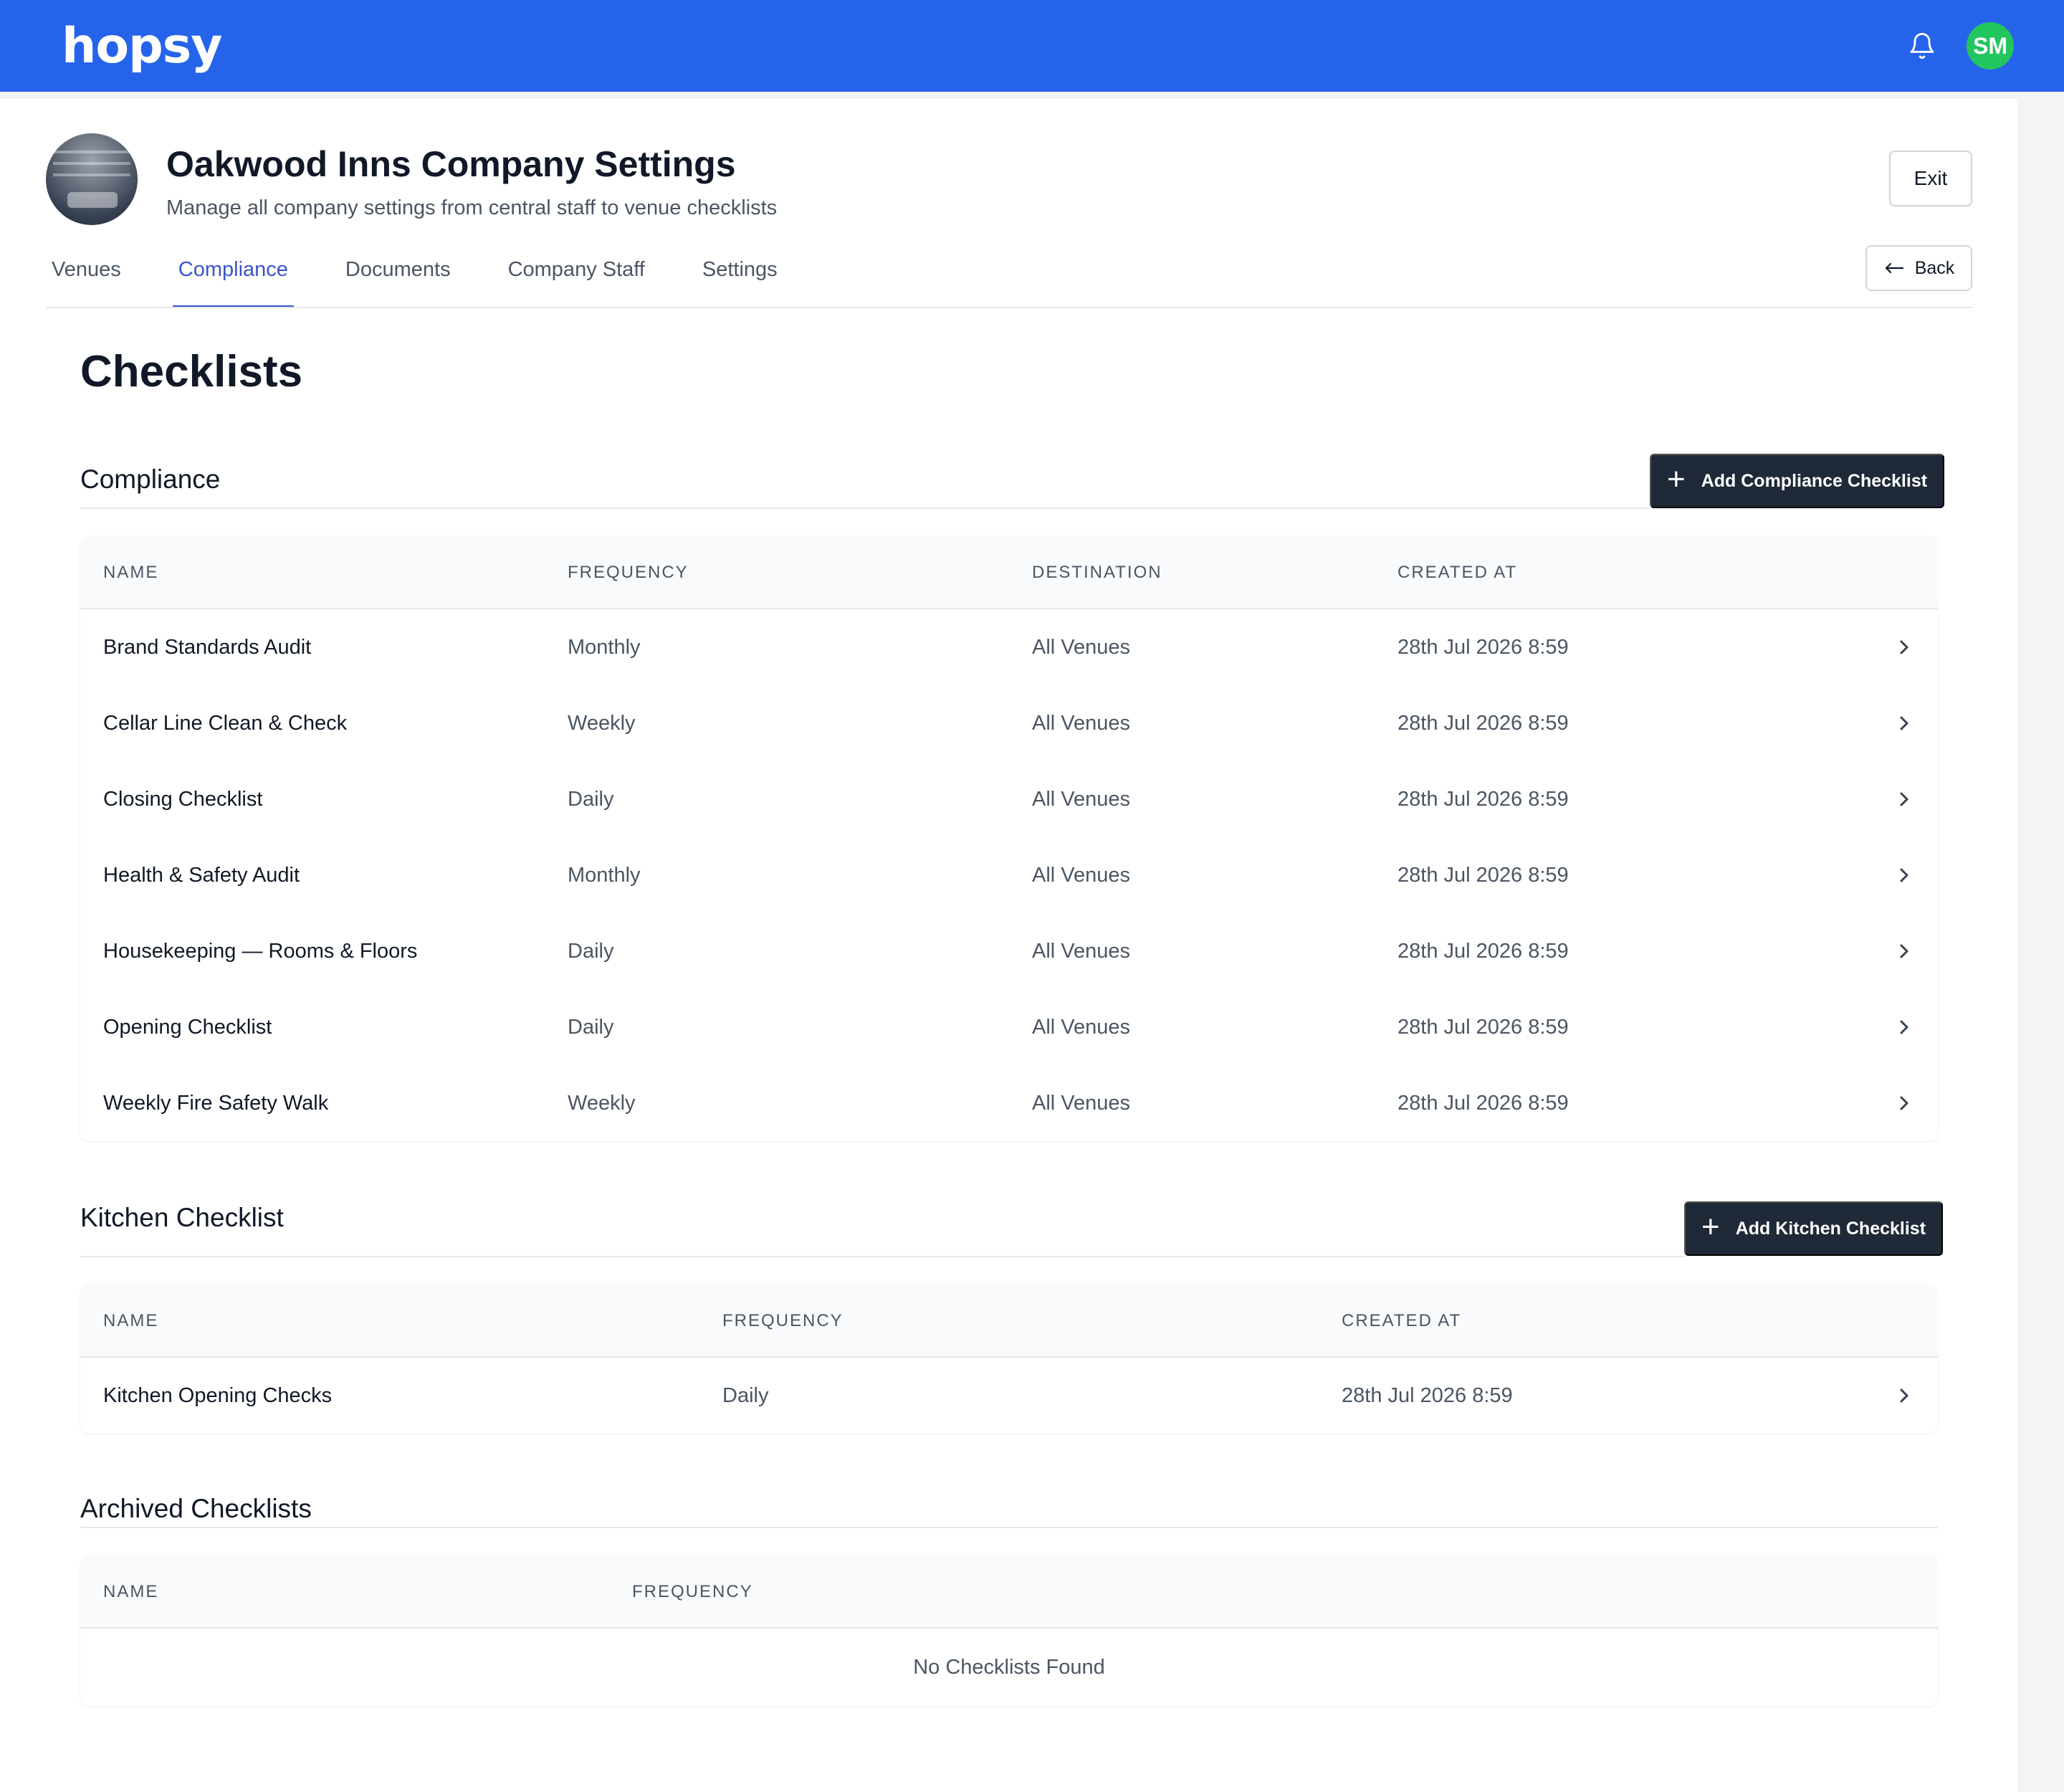 This screenshot has width=2064, height=1792. What do you see at coordinates (1935, 267) in the screenshot?
I see `back-button-label: Back` at bounding box center [1935, 267].